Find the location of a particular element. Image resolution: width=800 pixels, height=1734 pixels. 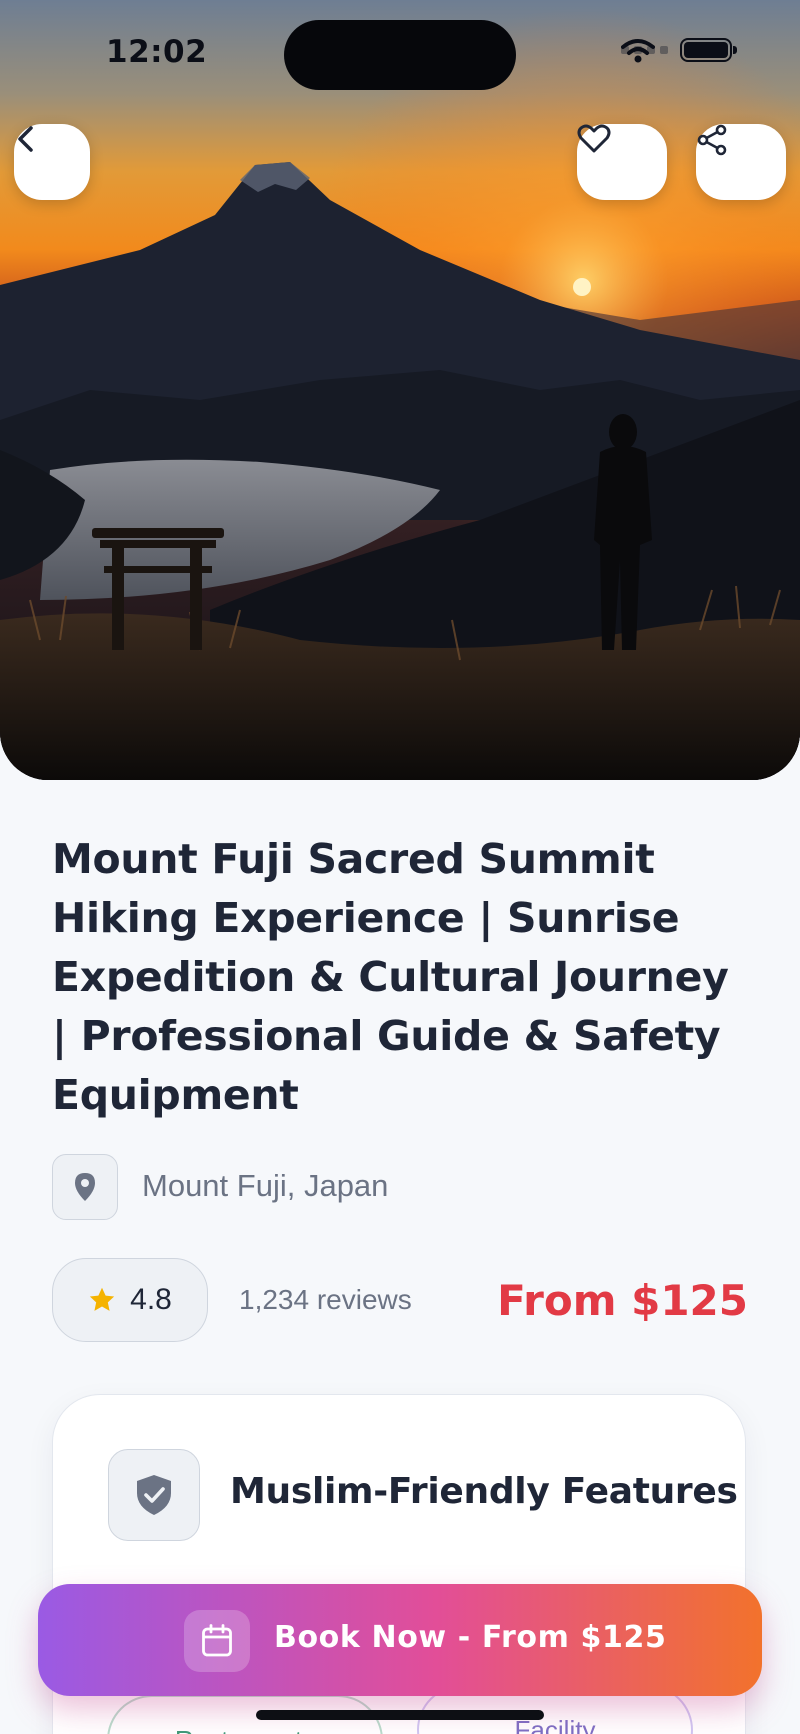

share-button is located at coordinates (741, 162).